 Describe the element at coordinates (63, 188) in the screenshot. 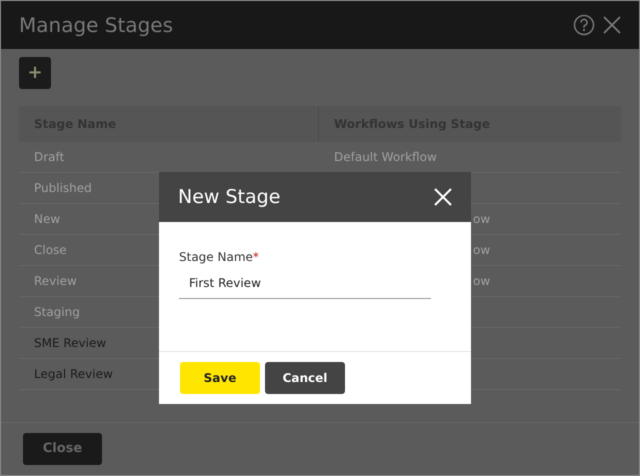

I see `table-cell: Published` at that location.